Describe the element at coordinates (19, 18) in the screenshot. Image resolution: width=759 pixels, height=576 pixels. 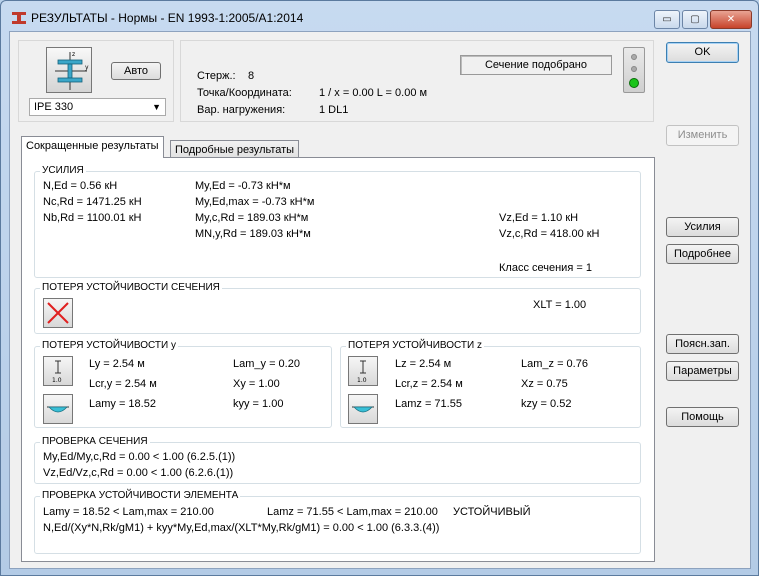
I see `app-logo-icon` at that location.